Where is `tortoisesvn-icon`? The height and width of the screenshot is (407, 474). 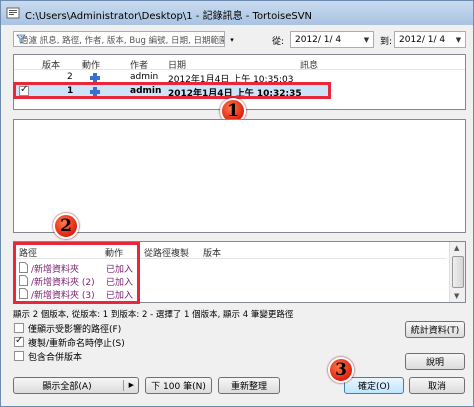 tortoisesvn-icon is located at coordinates (13, 13).